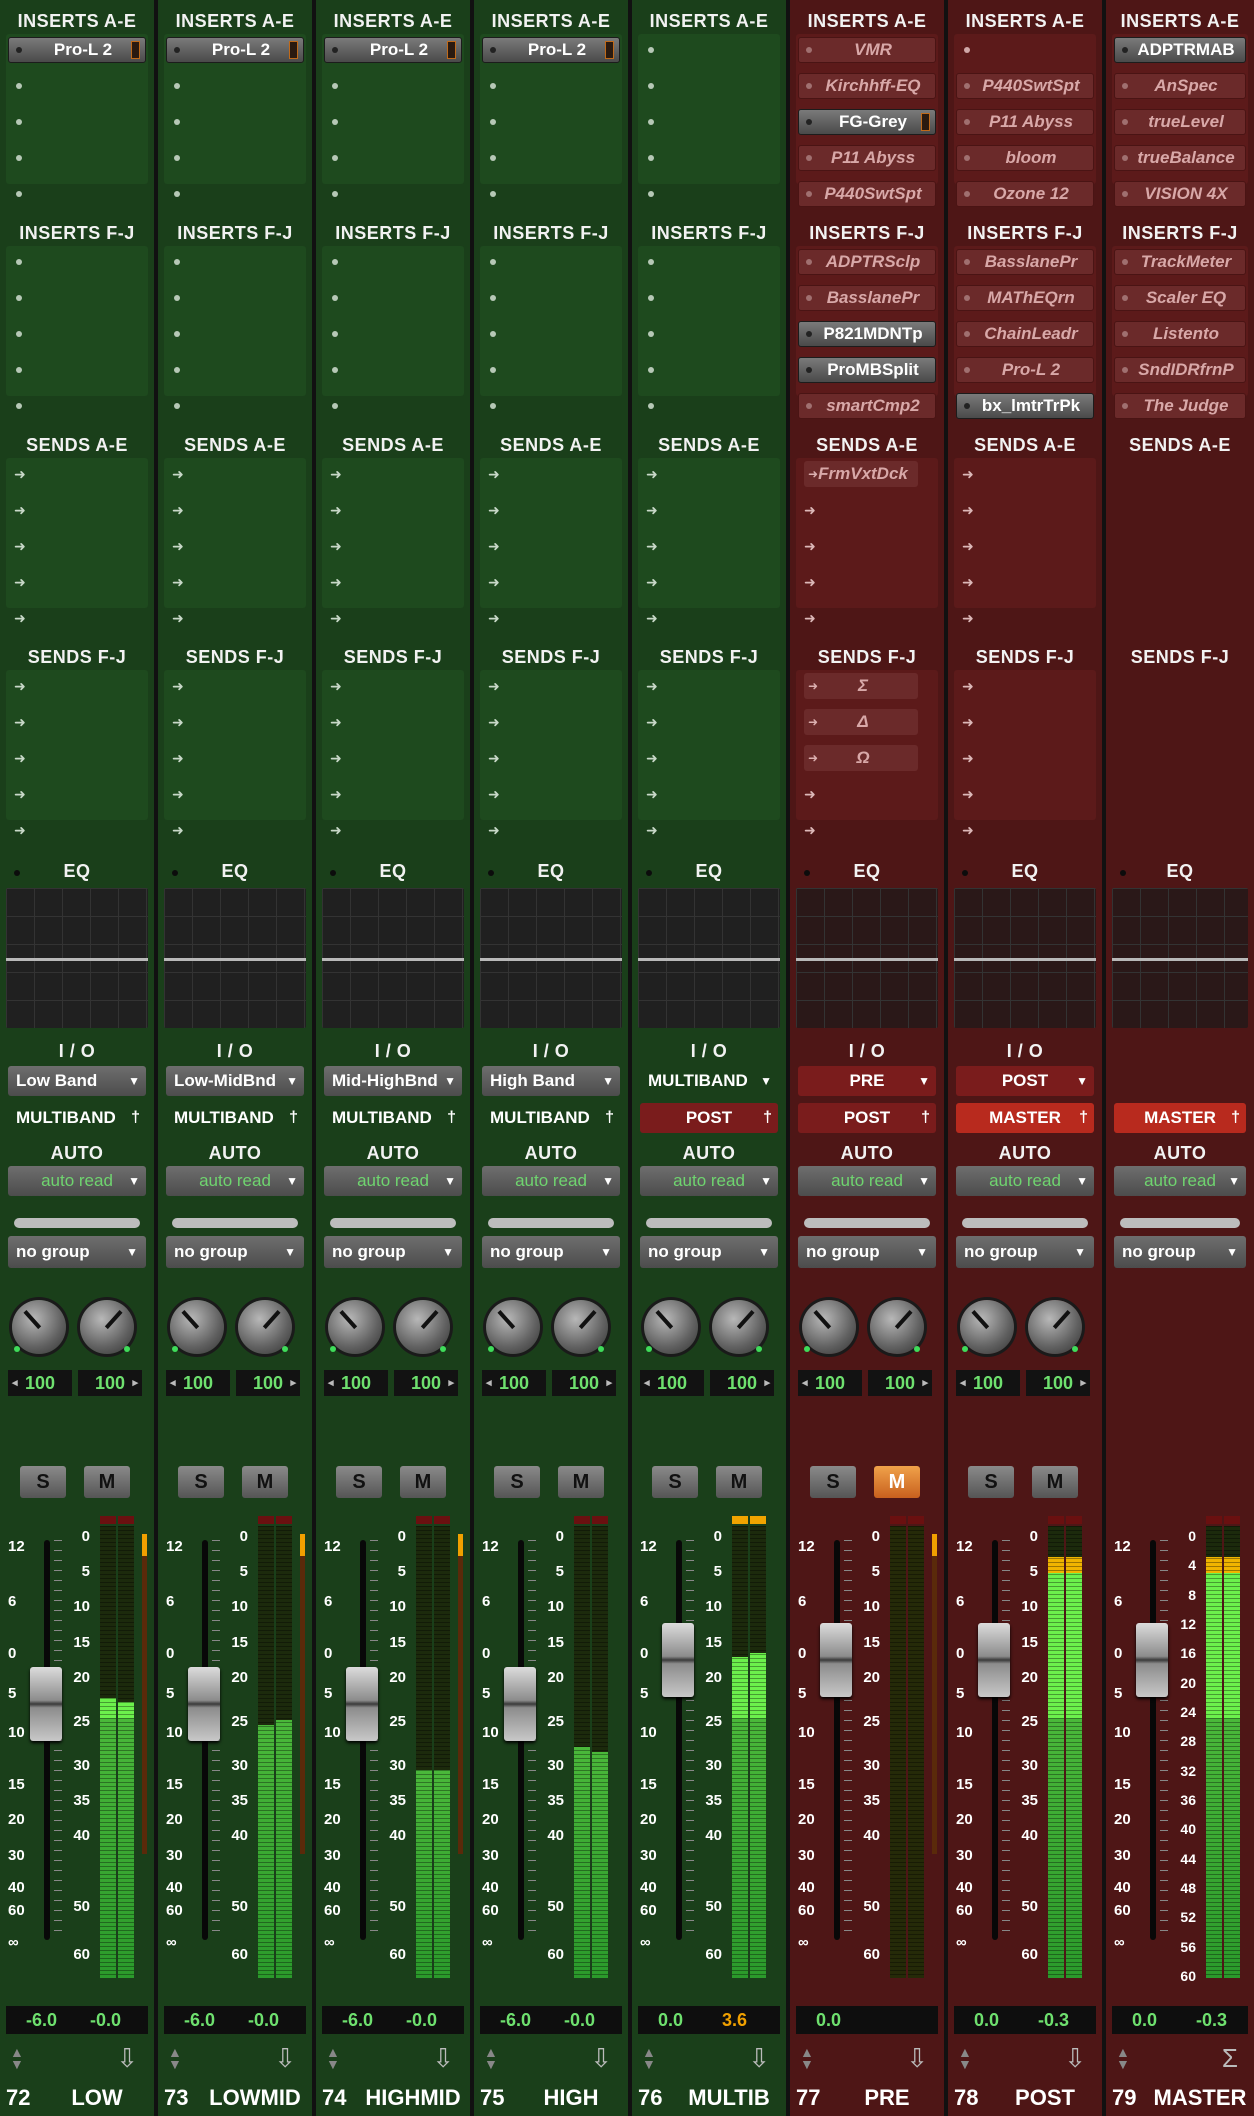 The height and width of the screenshot is (2116, 1254). What do you see at coordinates (1180, 406) in the screenshot?
I see `plugin-button: The Judge` at bounding box center [1180, 406].